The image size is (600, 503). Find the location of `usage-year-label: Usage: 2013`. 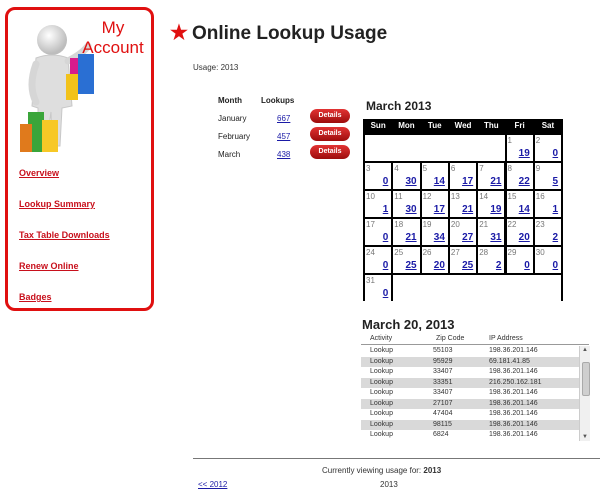

usage-year-label: Usage: 2013 is located at coordinates (216, 67).